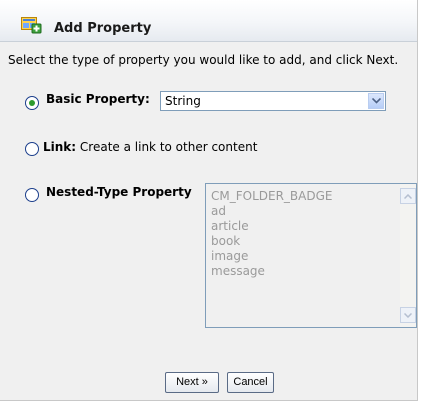 Image resolution: width=425 pixels, height=402 pixels. I want to click on nested-type-radio, so click(32, 195).